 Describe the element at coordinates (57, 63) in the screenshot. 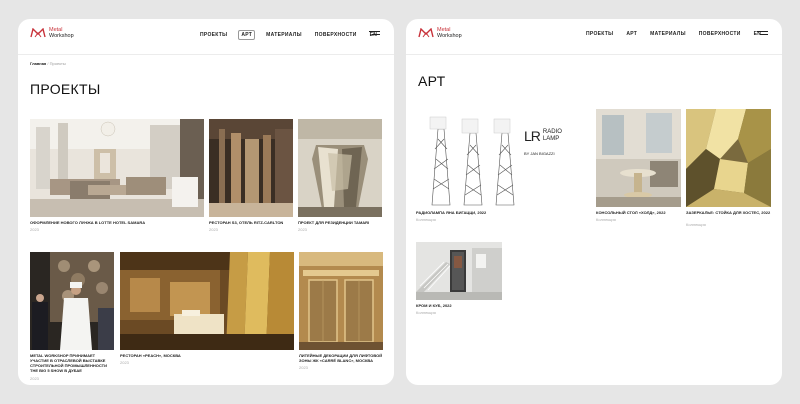

I see `breadcrumb-current: Проекты` at that location.